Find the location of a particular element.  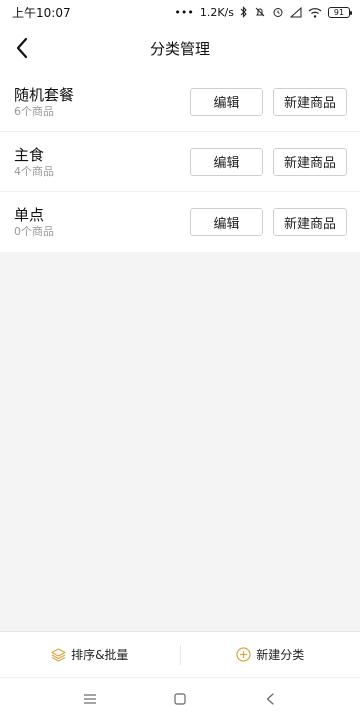

bottom-action-bar: 排序&批量 新建分类 is located at coordinates (180, 654).